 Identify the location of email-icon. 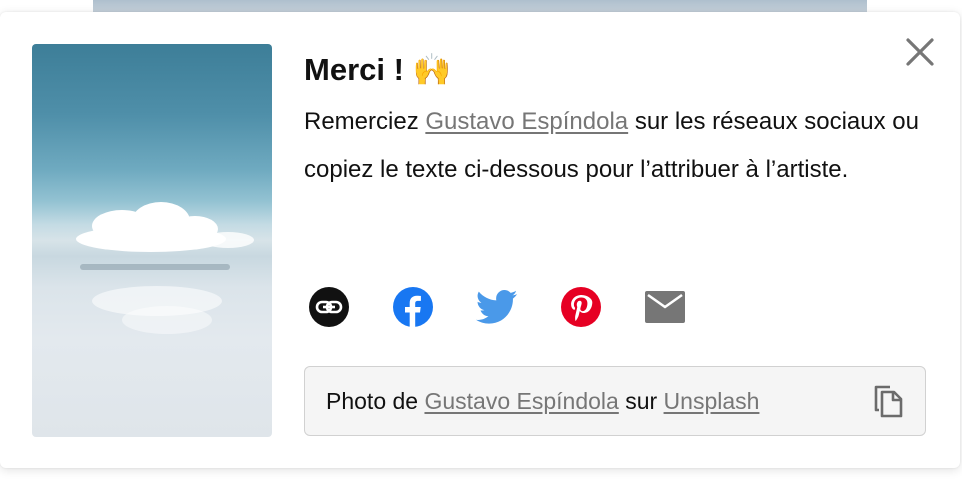
(665, 307).